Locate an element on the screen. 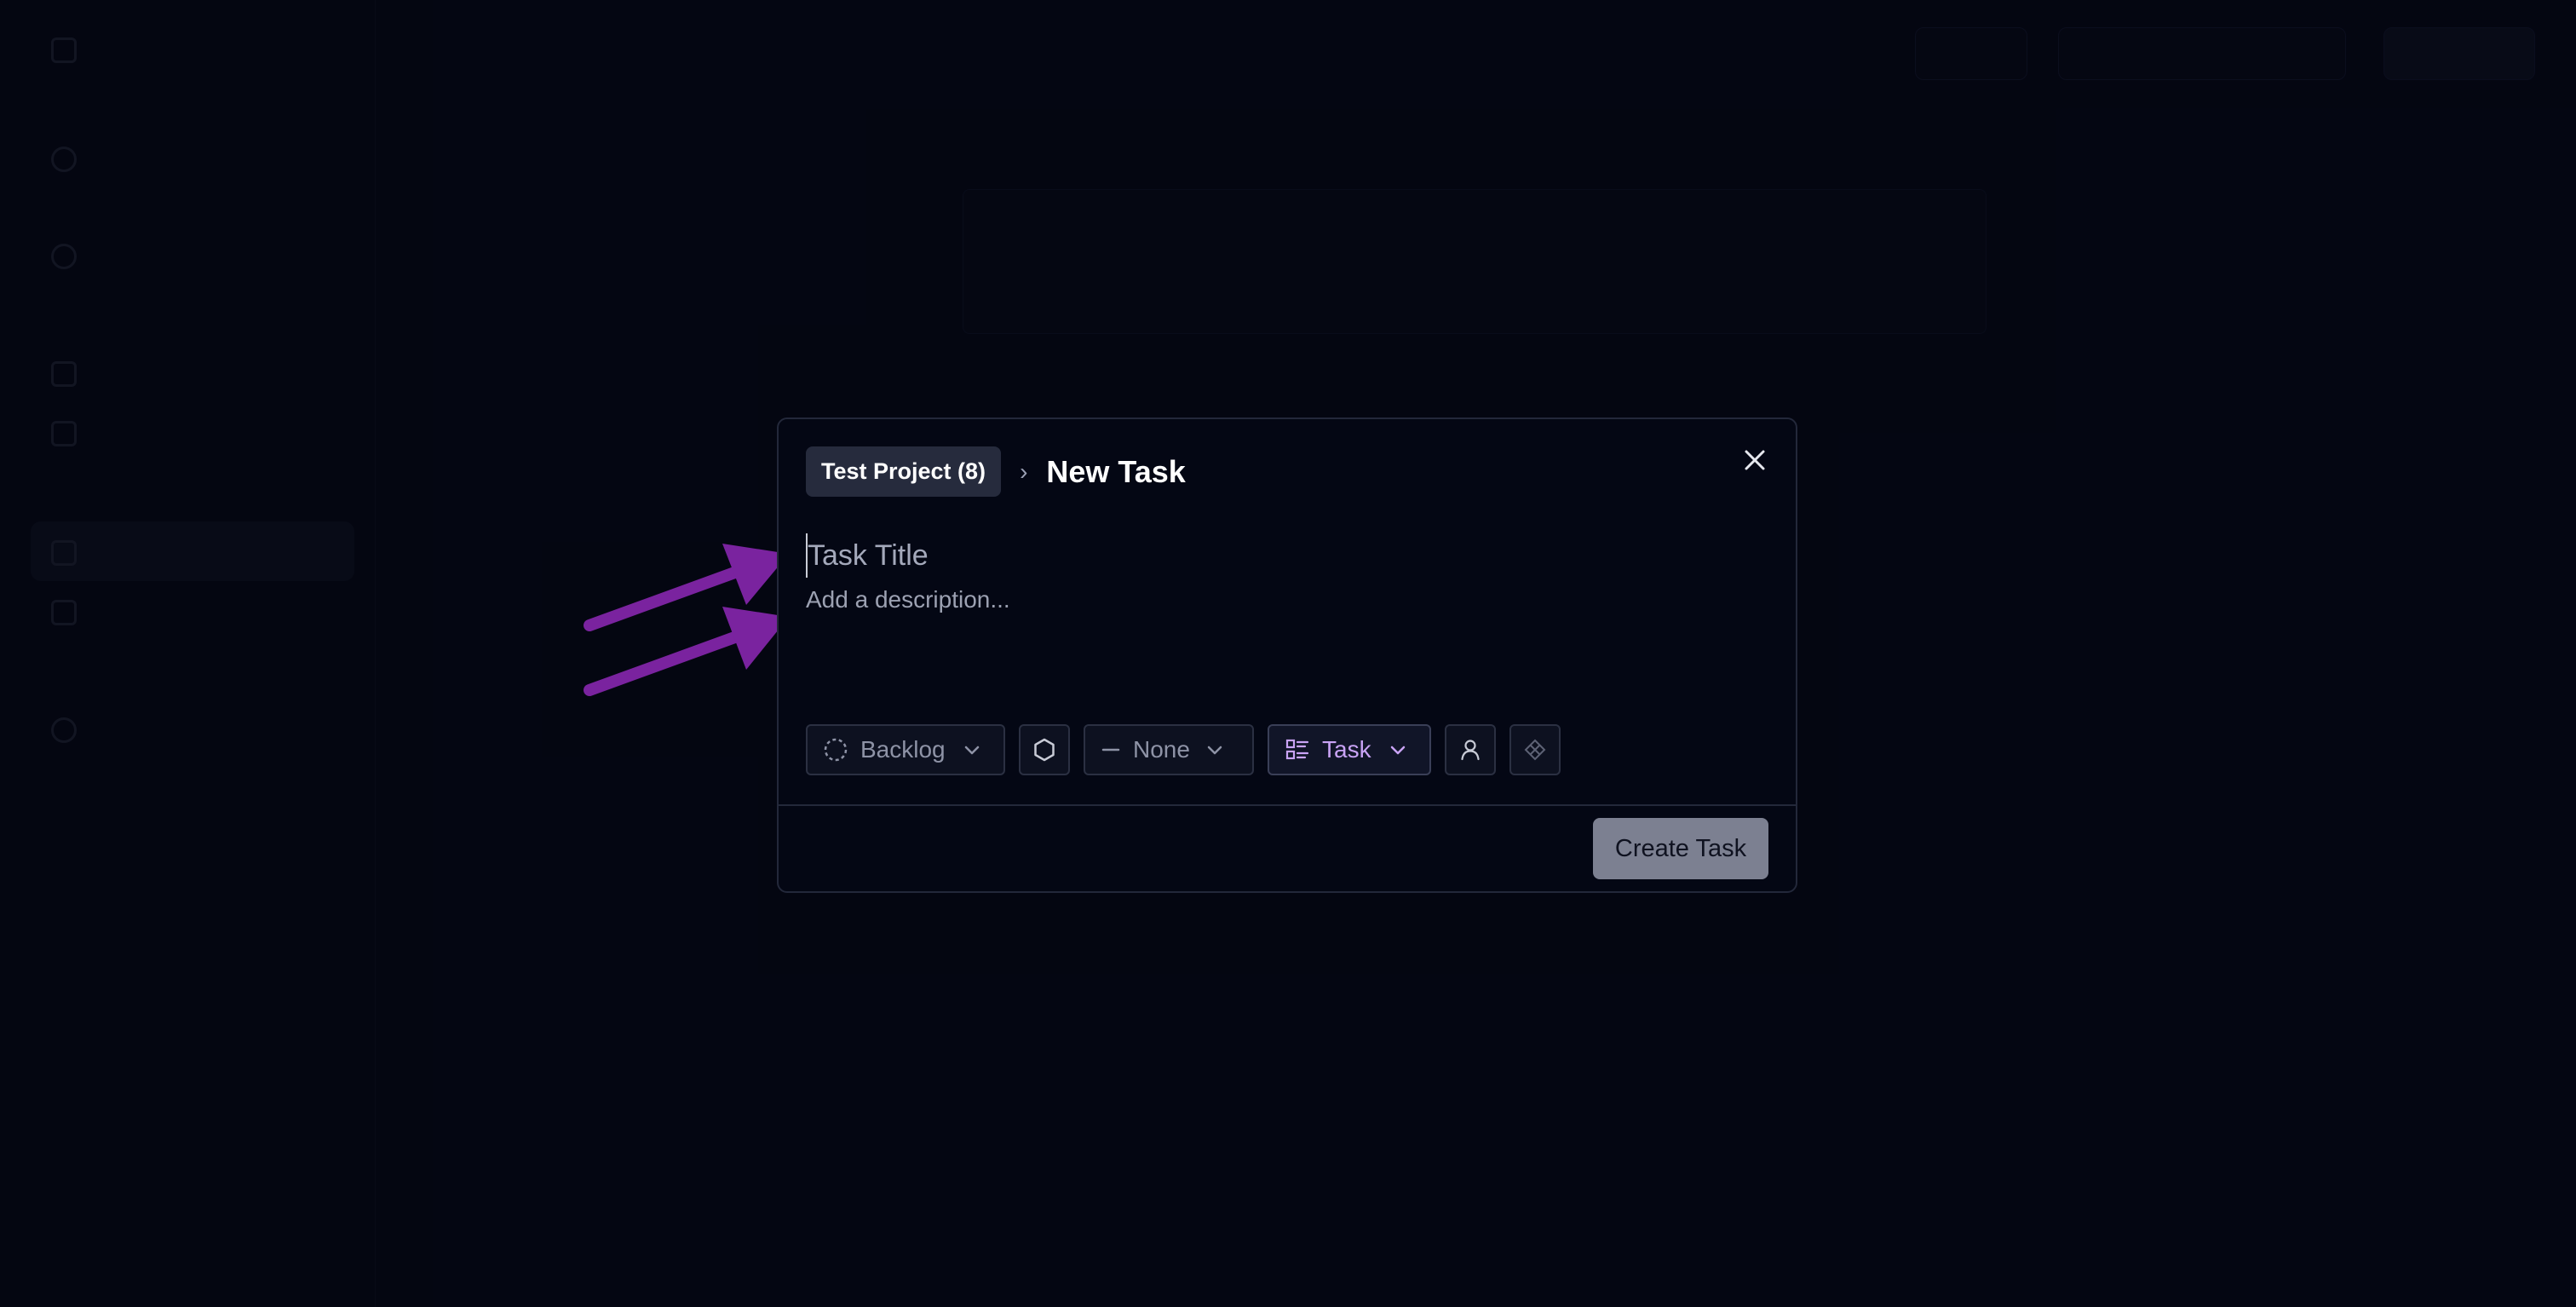  priority-select: None is located at coordinates (1169, 750).